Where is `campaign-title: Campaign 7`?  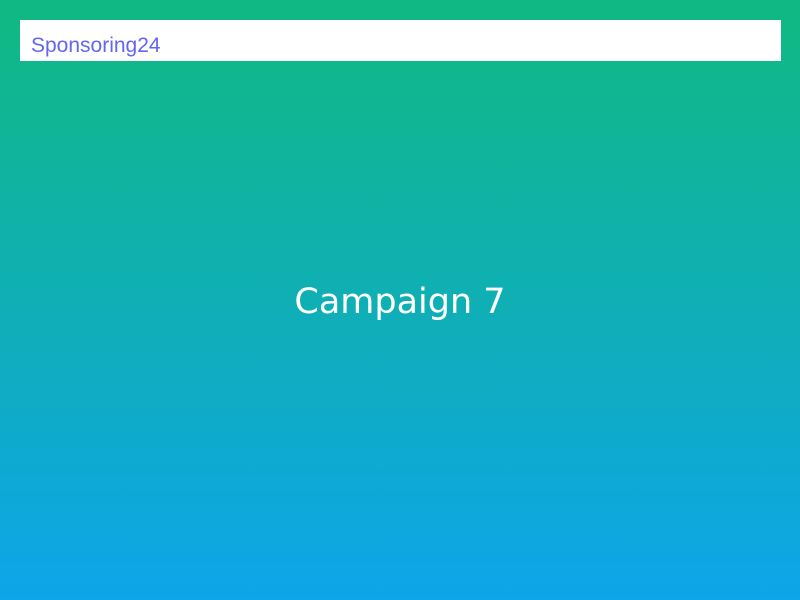
campaign-title: Campaign 7 is located at coordinates (400, 302).